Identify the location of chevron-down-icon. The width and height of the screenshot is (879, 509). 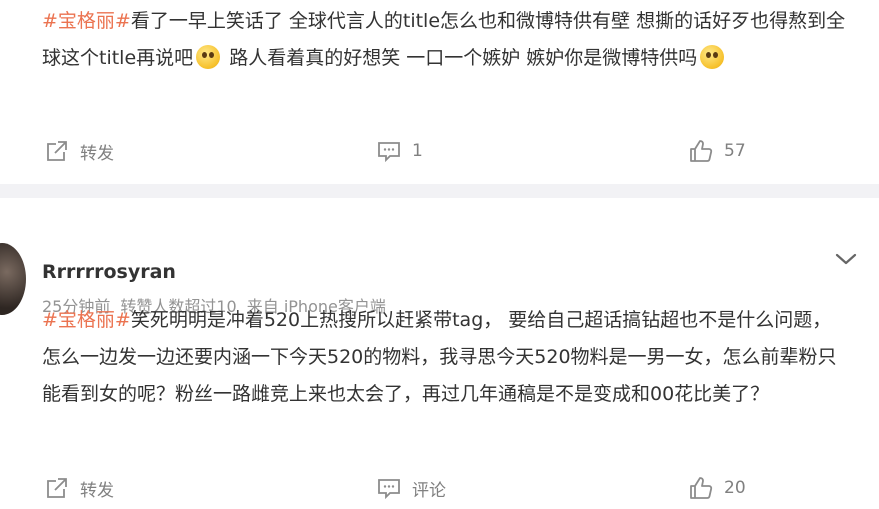
(846, 259).